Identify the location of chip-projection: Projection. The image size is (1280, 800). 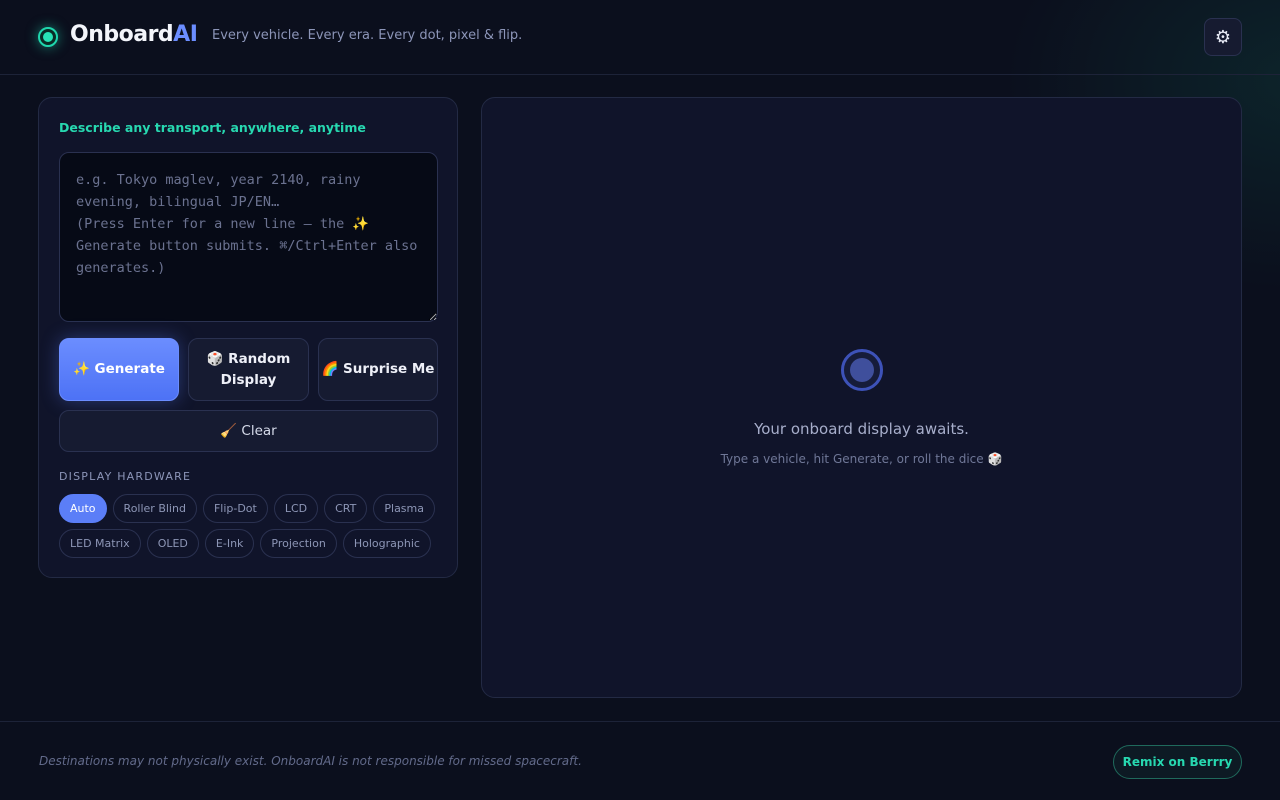
(298, 543).